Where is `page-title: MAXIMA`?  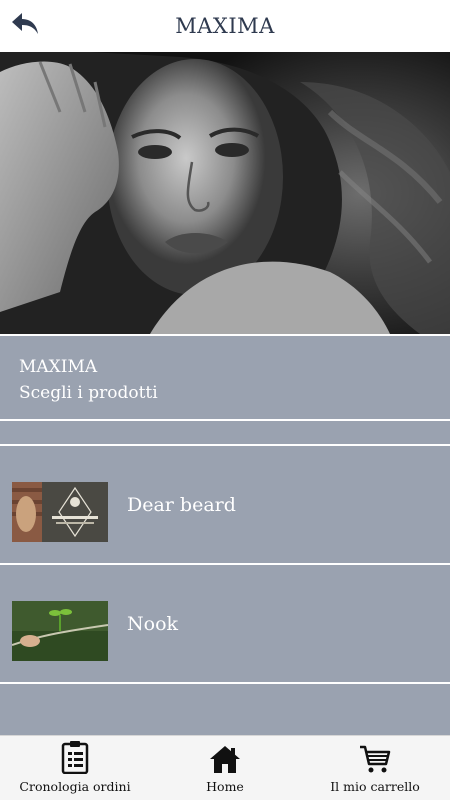
page-title: MAXIMA is located at coordinates (225, 26).